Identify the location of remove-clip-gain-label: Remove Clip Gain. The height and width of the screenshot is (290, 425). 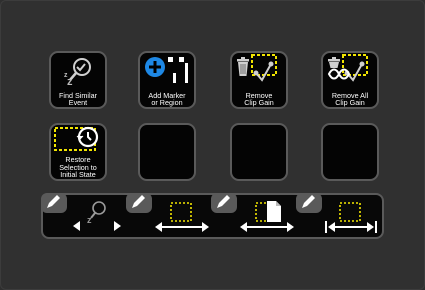
(259, 98).